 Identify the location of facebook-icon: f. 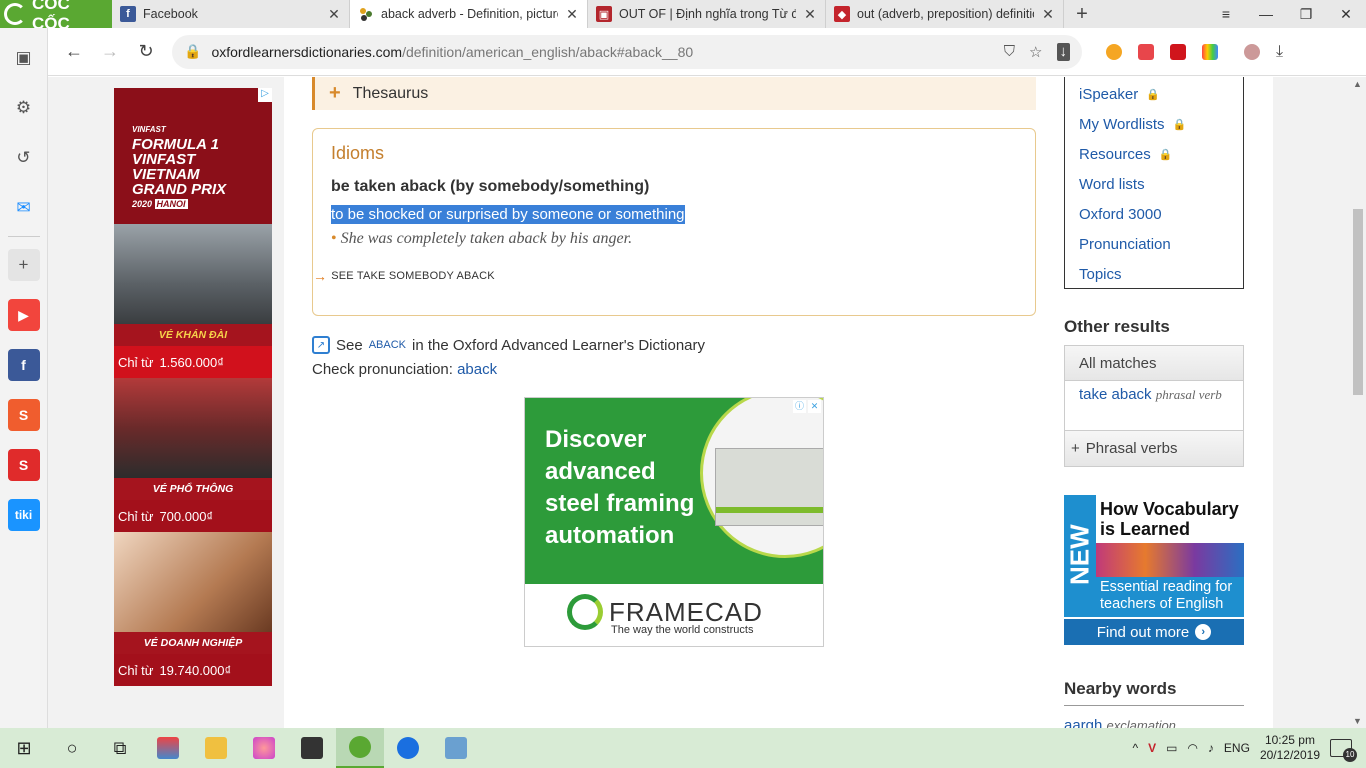
(23, 365).